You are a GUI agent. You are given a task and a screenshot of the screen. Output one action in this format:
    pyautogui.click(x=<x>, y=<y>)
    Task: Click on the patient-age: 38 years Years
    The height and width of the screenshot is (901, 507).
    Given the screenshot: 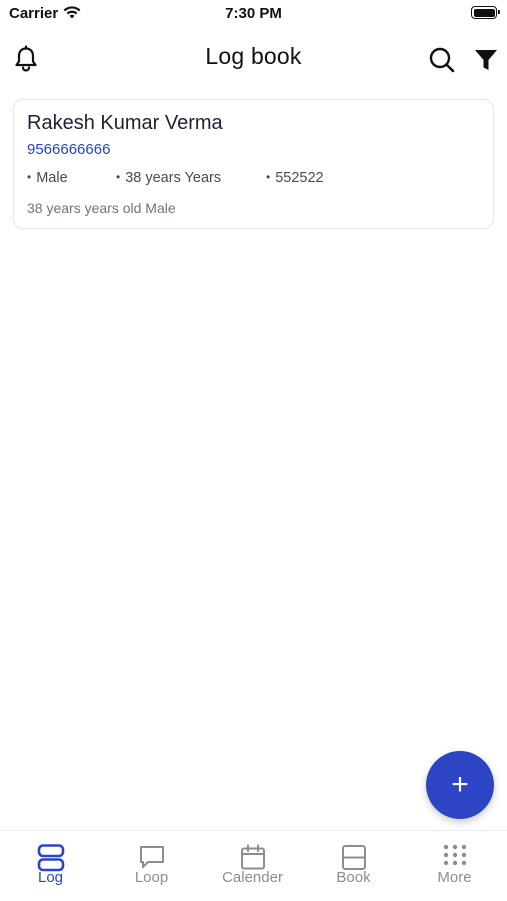 What is the action you would take?
    pyautogui.click(x=168, y=178)
    